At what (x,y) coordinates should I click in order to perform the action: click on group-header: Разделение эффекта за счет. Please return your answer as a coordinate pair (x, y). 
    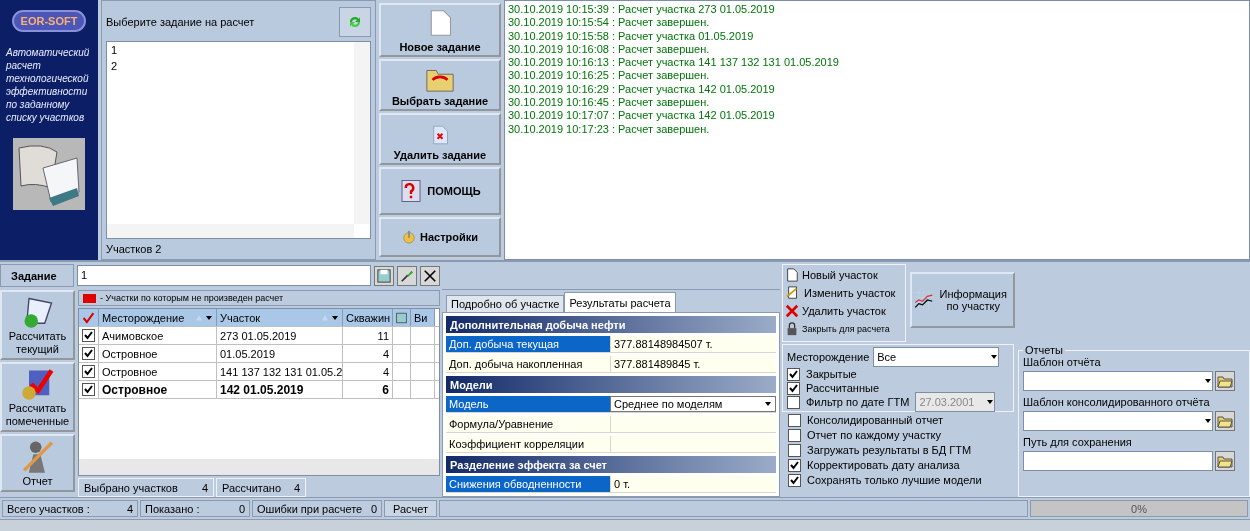
    Looking at the image, I should click on (611, 464).